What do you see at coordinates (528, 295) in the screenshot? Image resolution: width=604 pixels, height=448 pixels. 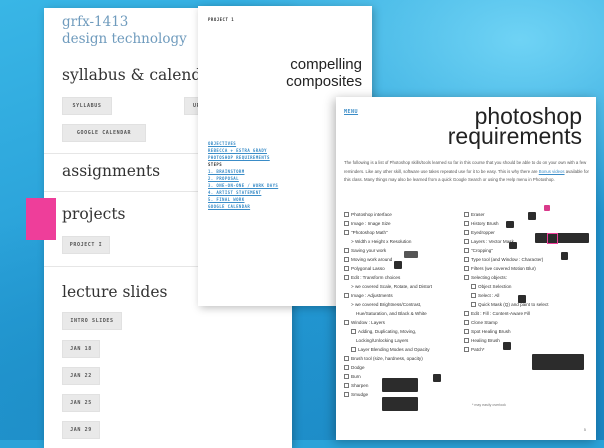 I see `requirement-item: Select : All` at bounding box center [528, 295].